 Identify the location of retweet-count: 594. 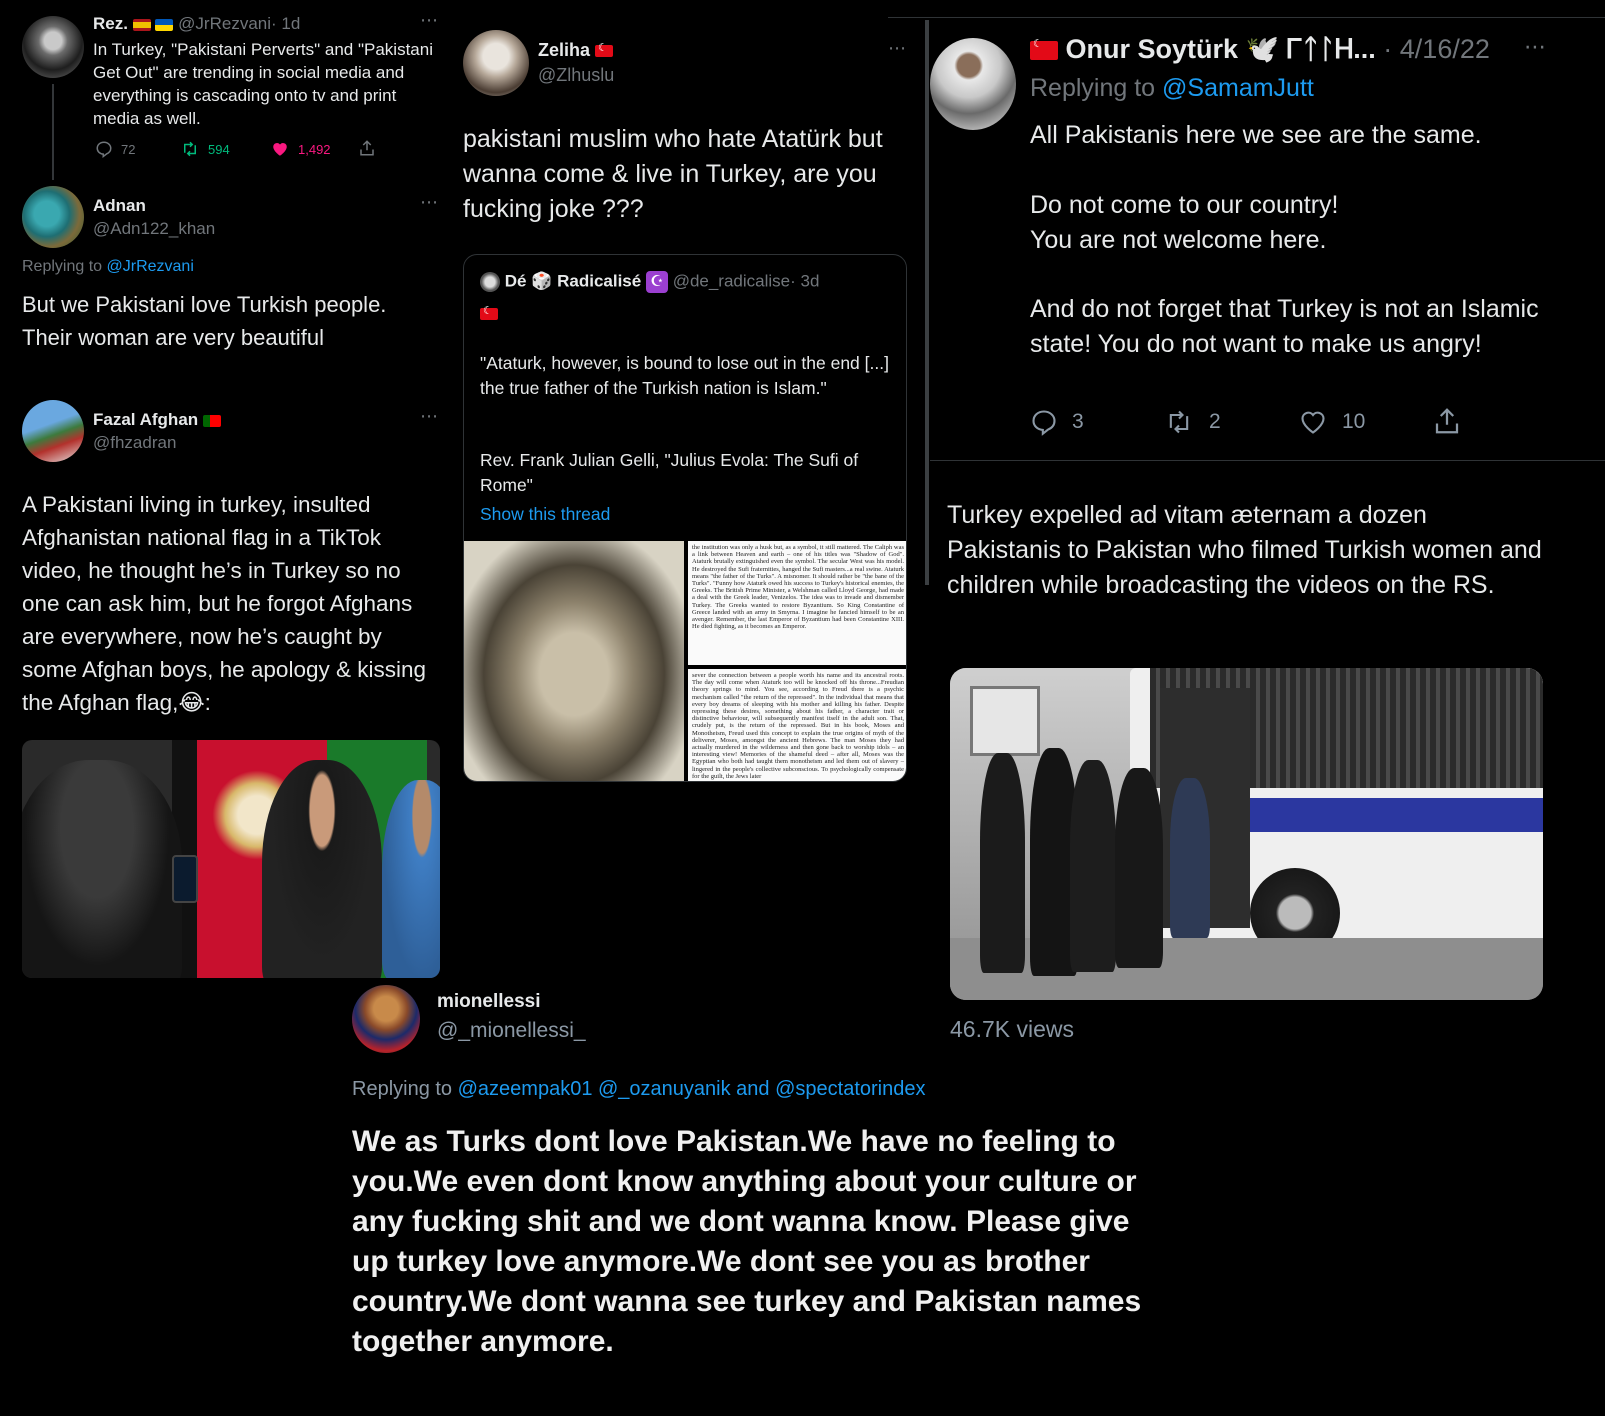
(219, 149).